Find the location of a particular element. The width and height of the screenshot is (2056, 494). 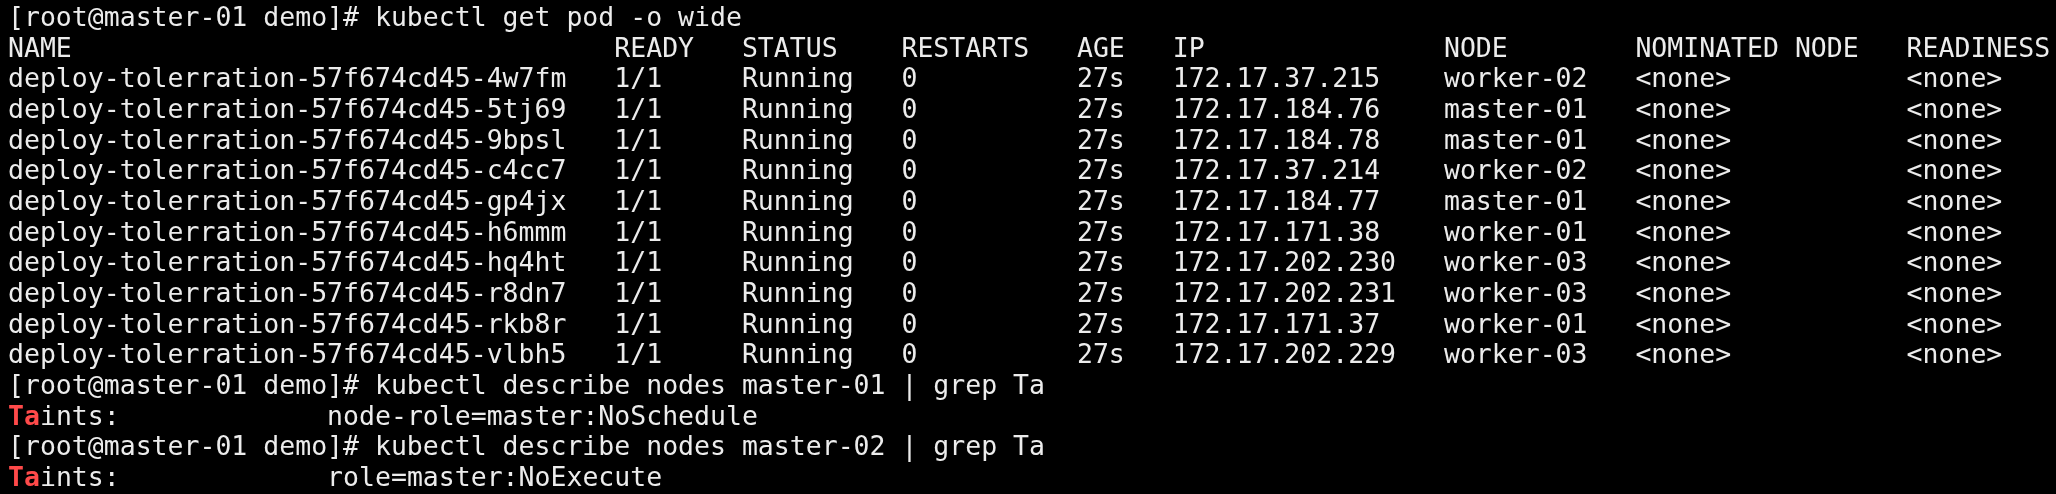

table-cell: deploy-tolerration-57f674cd45-r8dn7 is located at coordinates (287, 292).